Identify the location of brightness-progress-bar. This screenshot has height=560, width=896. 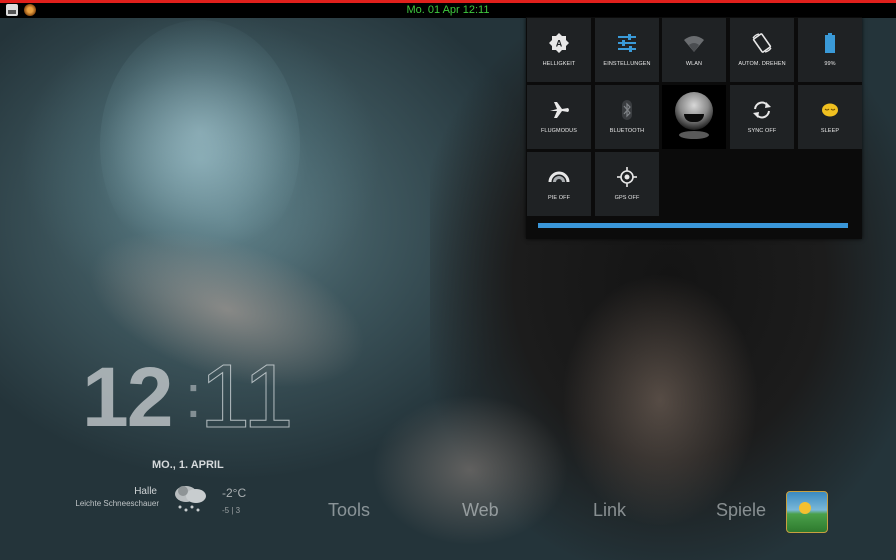
(693, 225).